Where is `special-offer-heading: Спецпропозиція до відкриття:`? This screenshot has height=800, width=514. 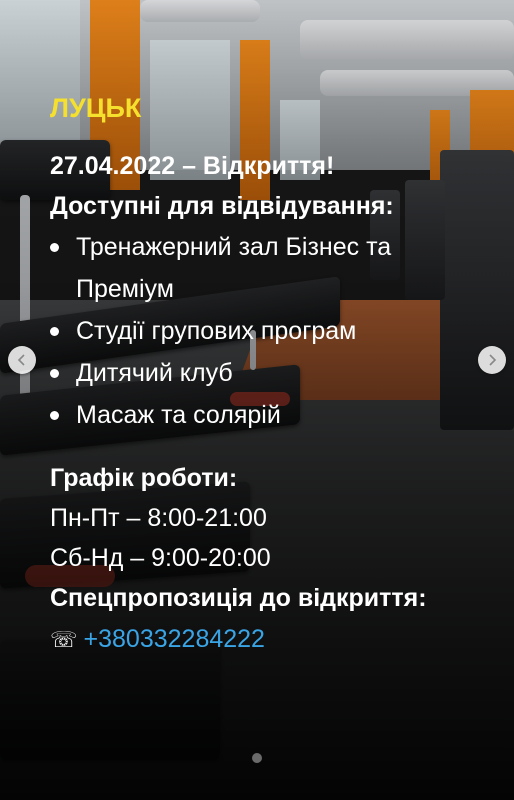 special-offer-heading: Спецпропозиція до відкриття: is located at coordinates (238, 598).